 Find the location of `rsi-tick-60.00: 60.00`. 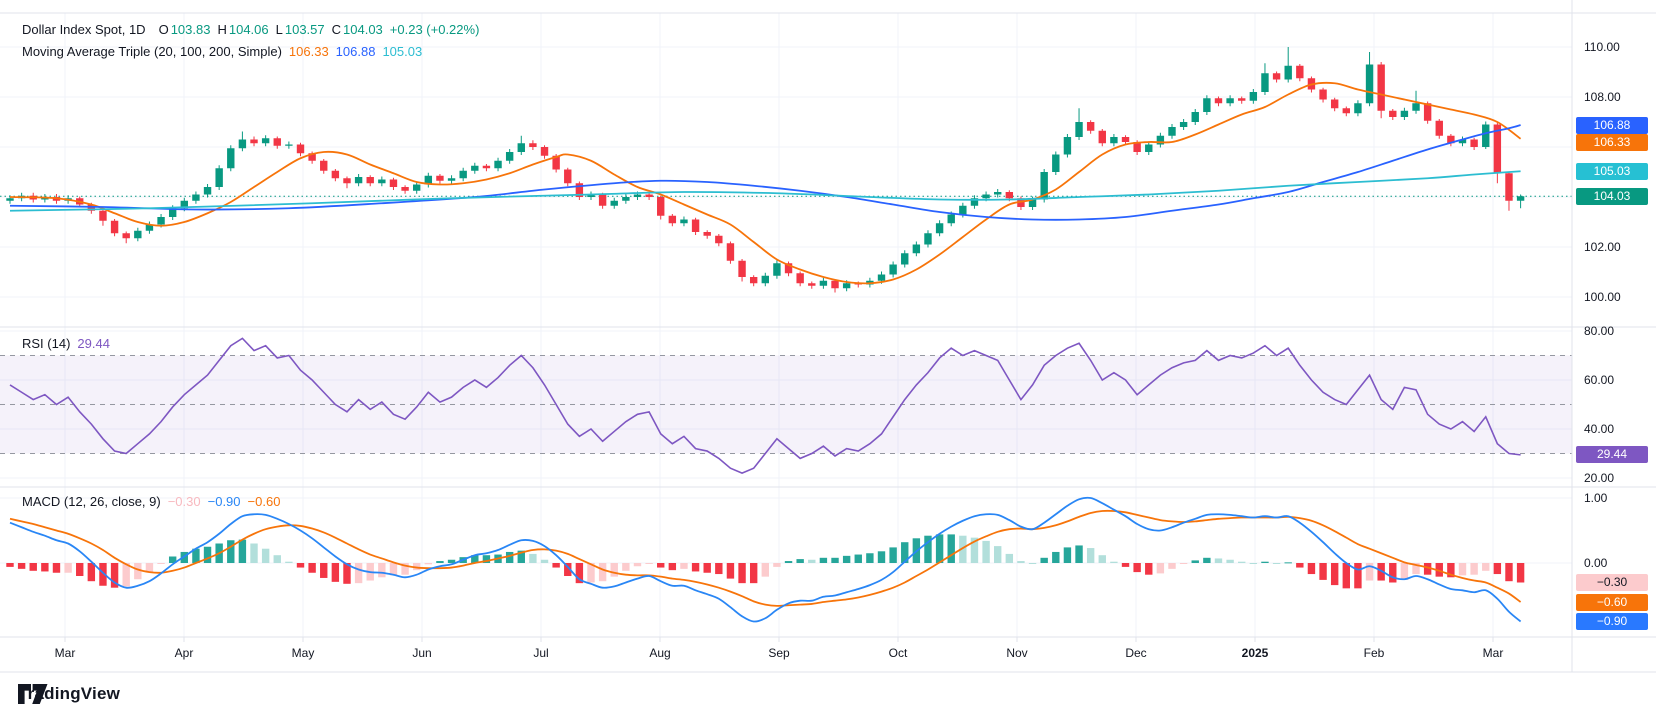

rsi-tick-60.00: 60.00 is located at coordinates (1599, 380).